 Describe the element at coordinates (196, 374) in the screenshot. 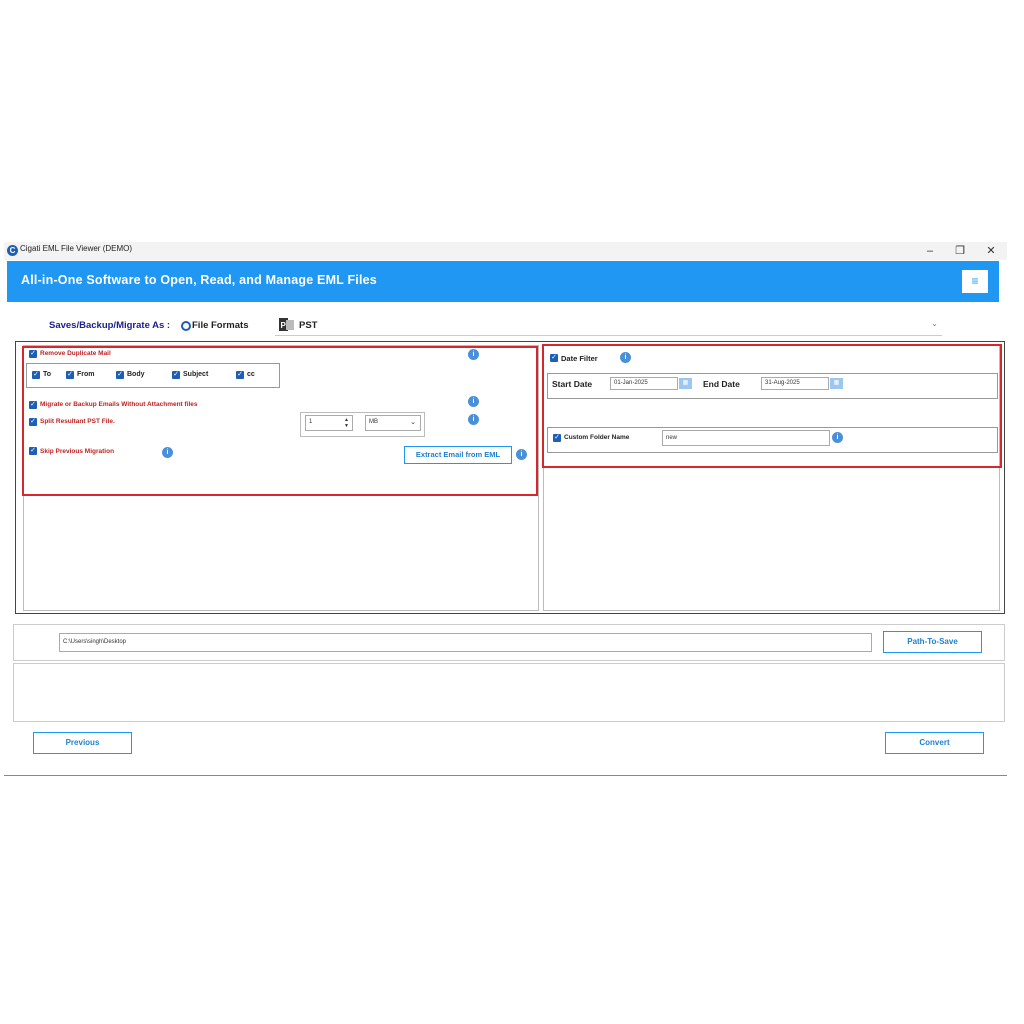

I see `field-subject-label: Subject` at that location.